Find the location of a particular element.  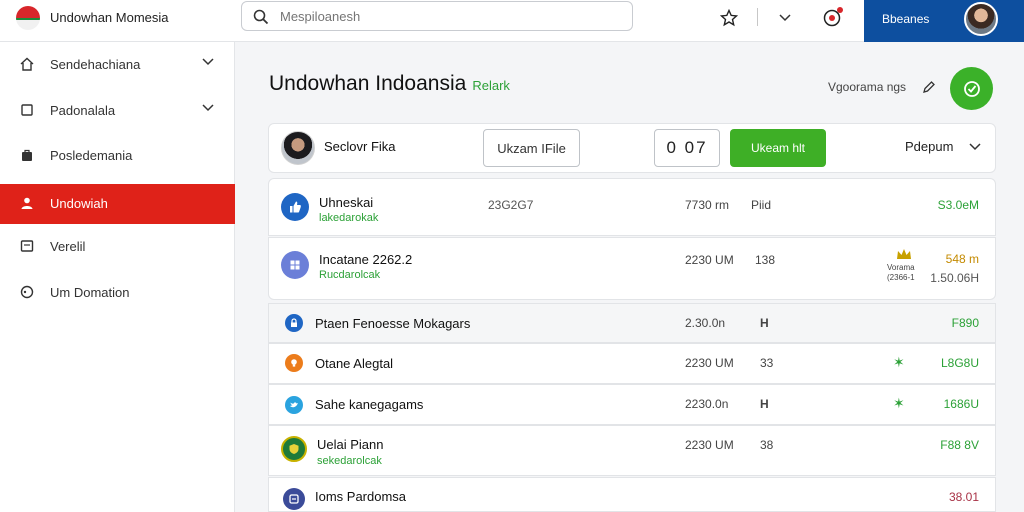

badge-label: Vorama (2366-1 is located at coordinates (901, 272).